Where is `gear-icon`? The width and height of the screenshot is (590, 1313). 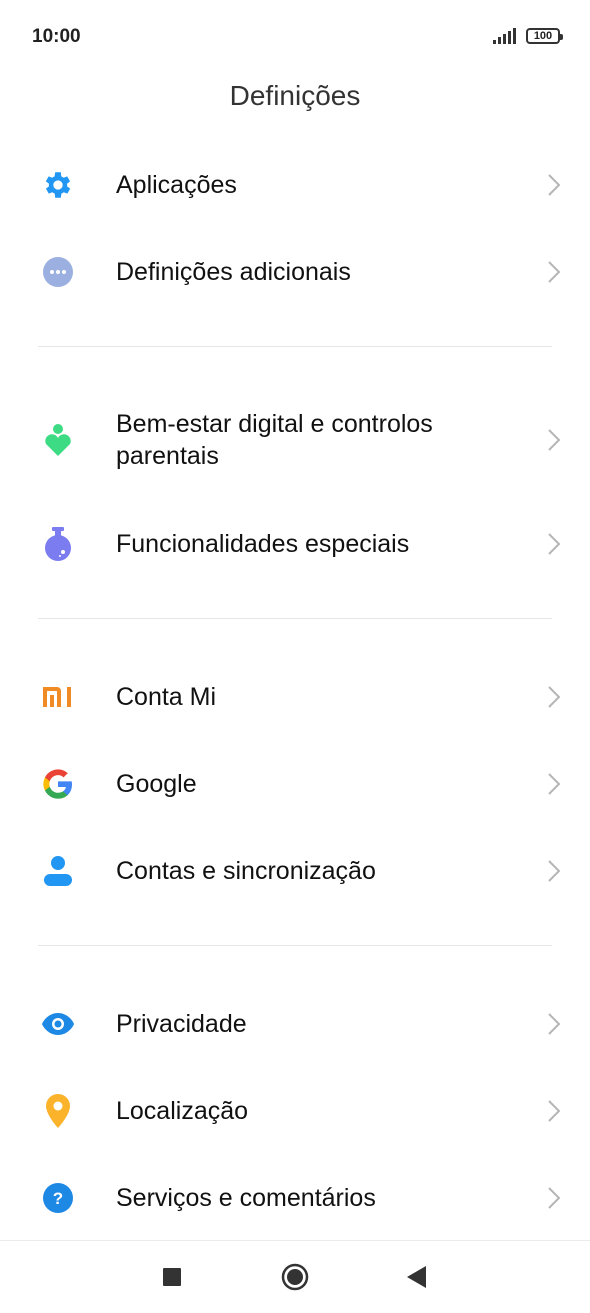
gear-icon is located at coordinates (58, 185).